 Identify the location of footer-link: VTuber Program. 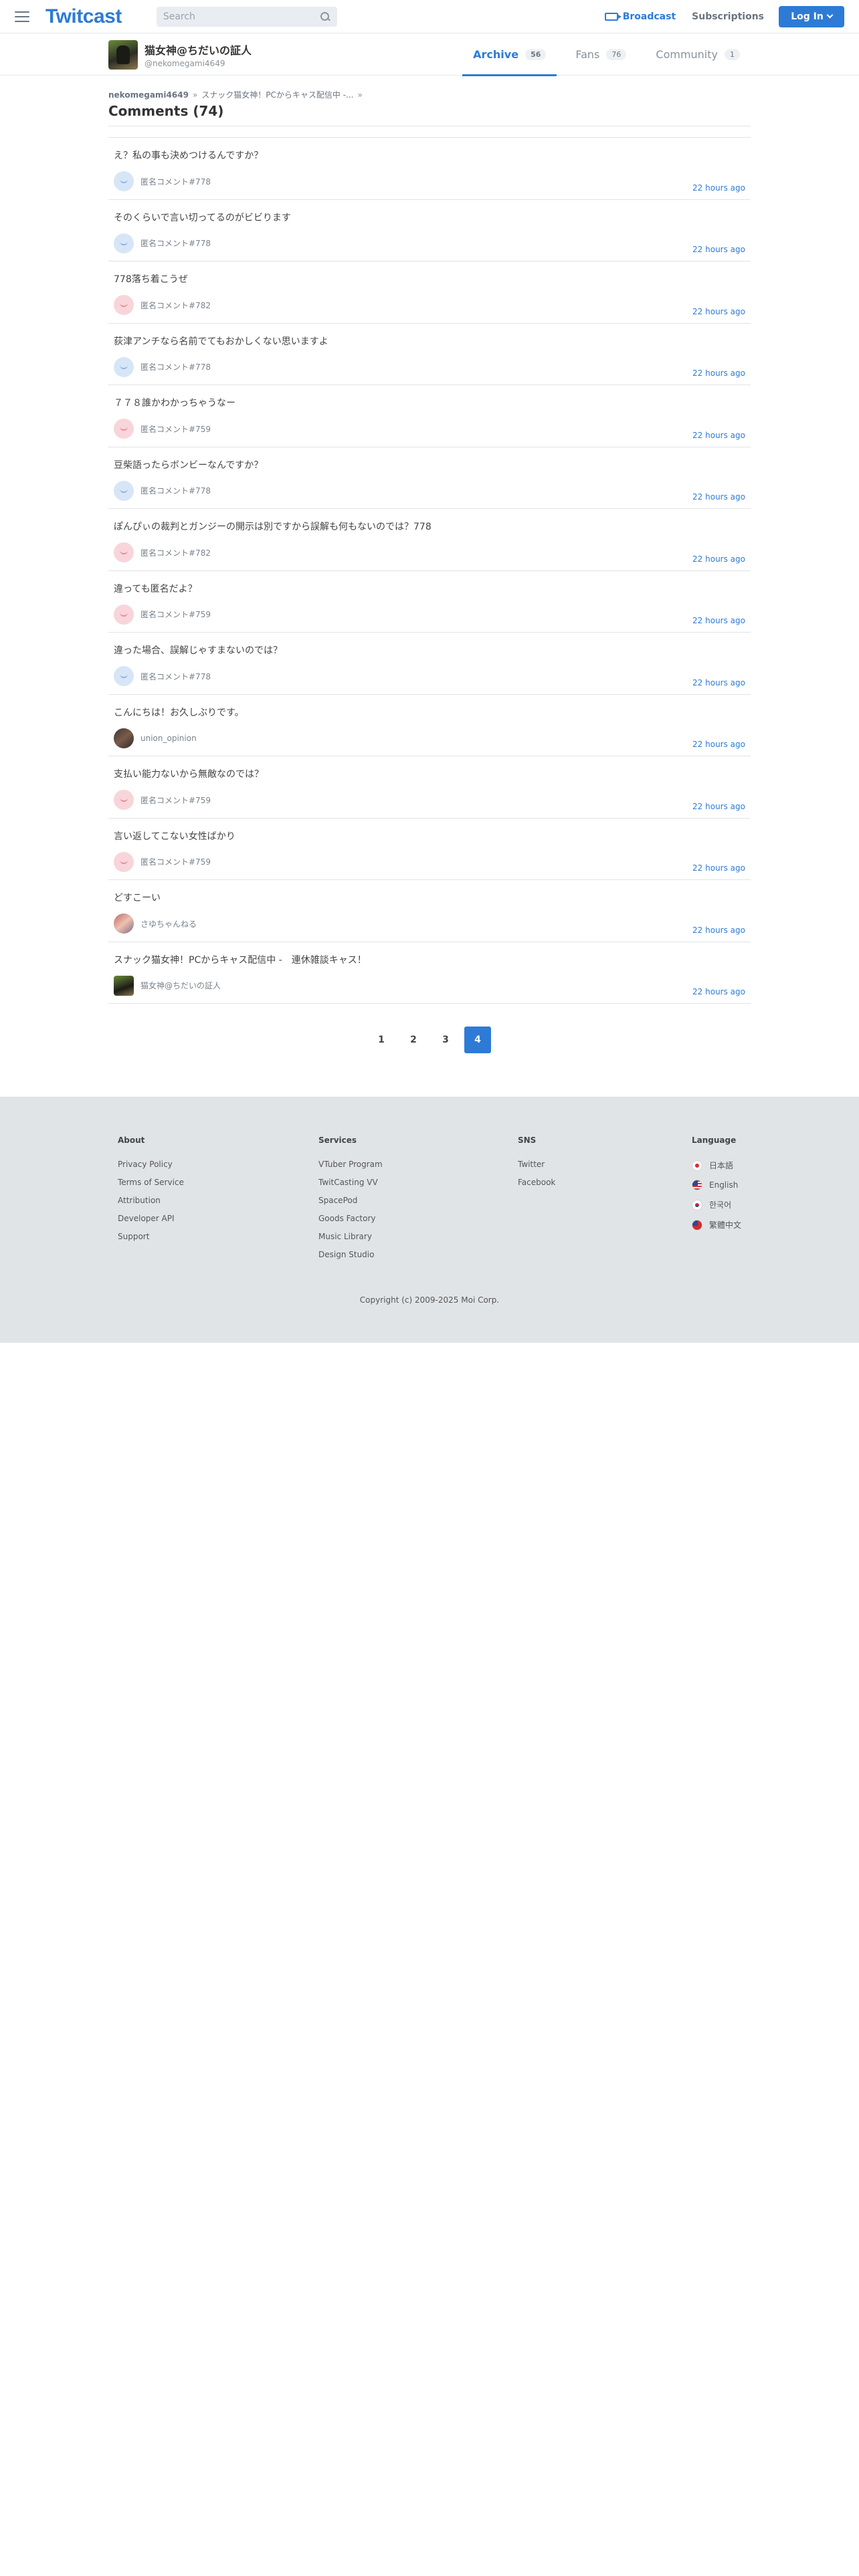
(351, 1164).